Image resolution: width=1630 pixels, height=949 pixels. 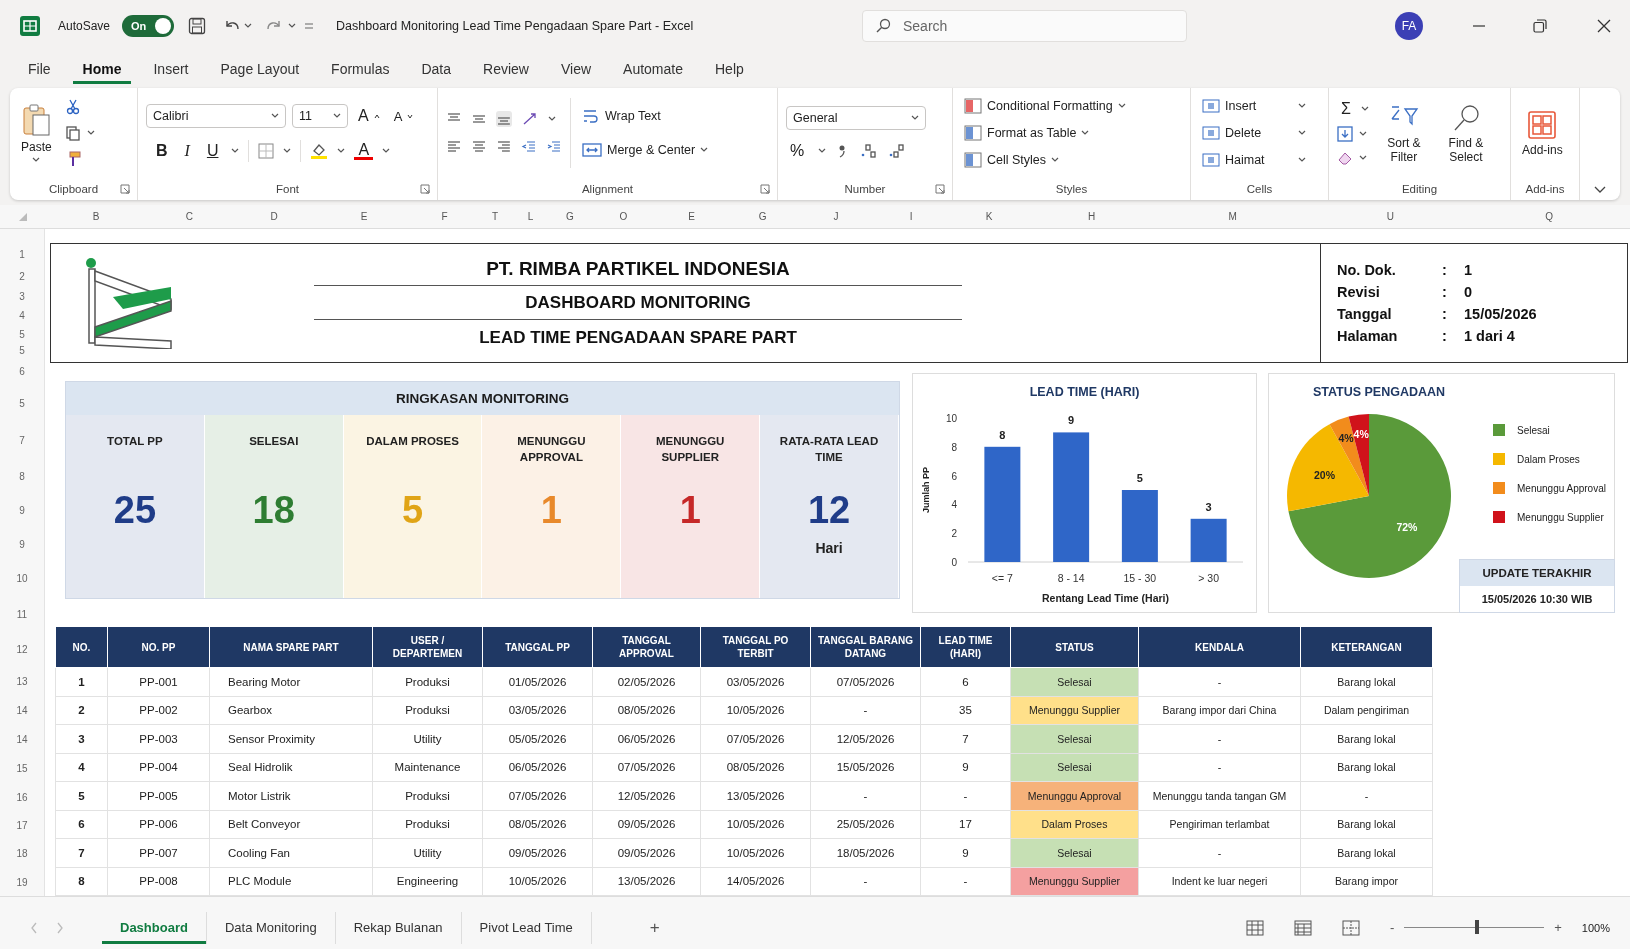 What do you see at coordinates (989, 216) in the screenshot?
I see `column-header: K` at bounding box center [989, 216].